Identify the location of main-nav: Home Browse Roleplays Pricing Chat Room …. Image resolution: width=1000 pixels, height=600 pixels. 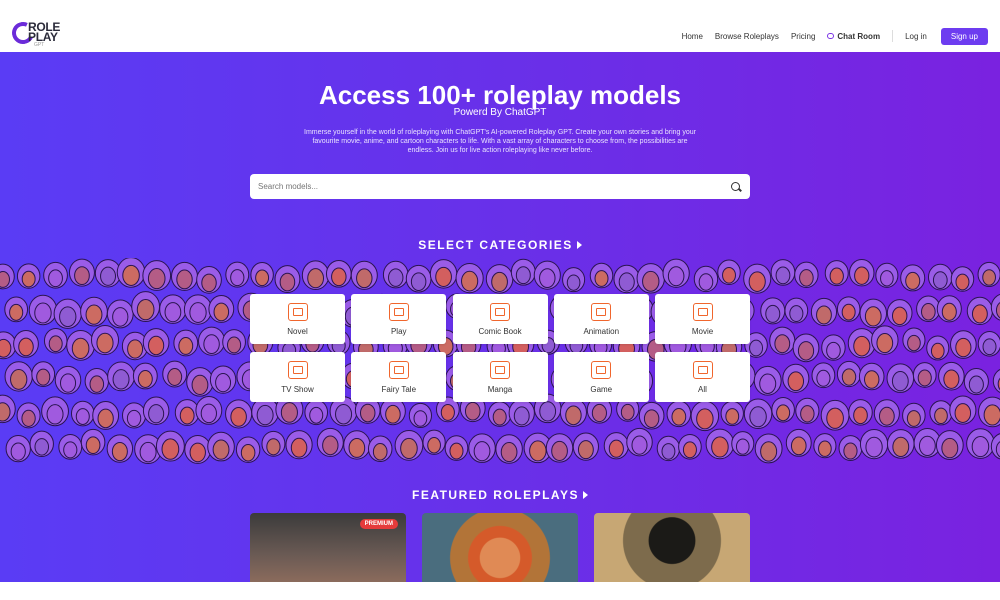
(829, 36).